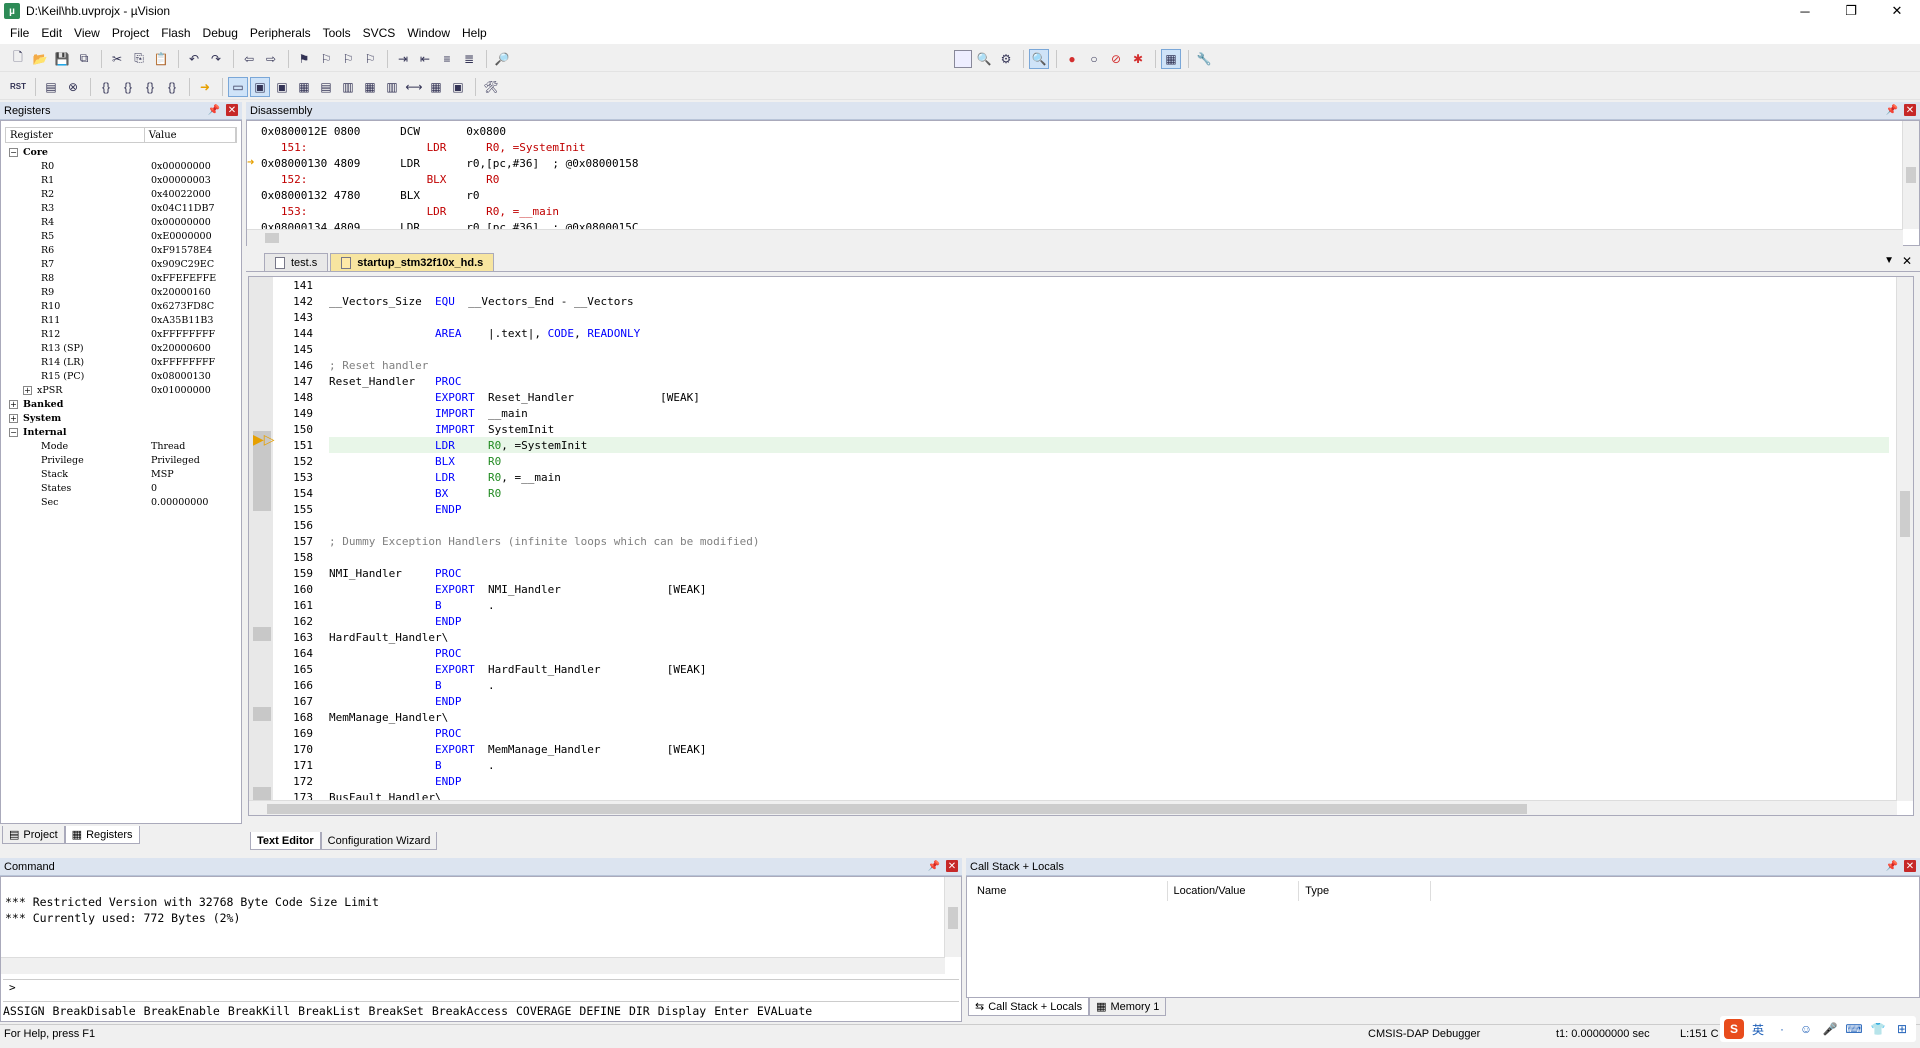 This screenshot has height=1048, width=1920. I want to click on code-line: B ., so click(1109, 765).